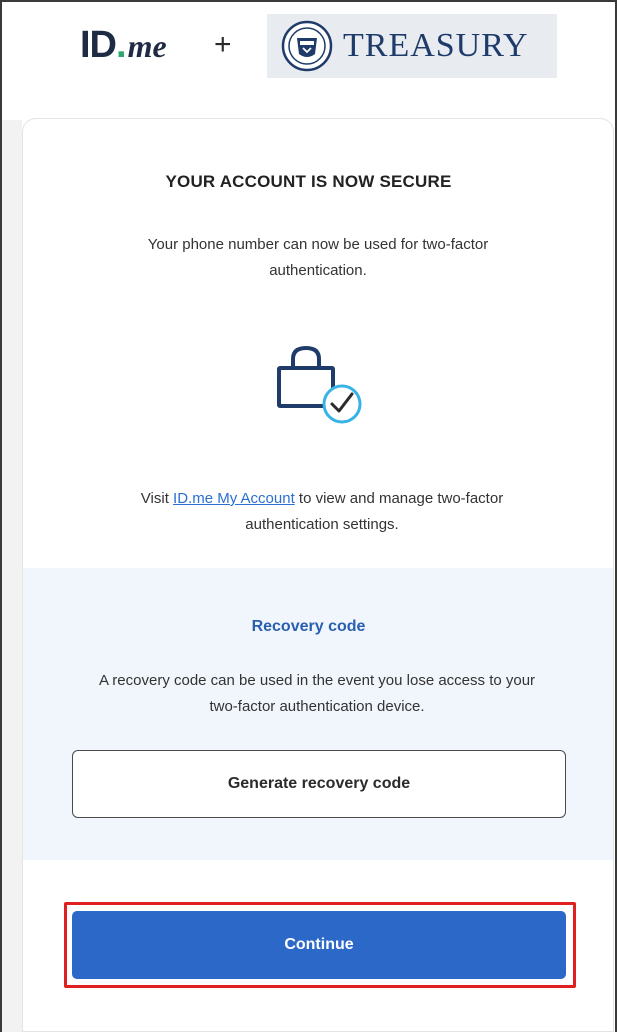  What do you see at coordinates (319, 945) in the screenshot?
I see `continue-button: Continue` at bounding box center [319, 945].